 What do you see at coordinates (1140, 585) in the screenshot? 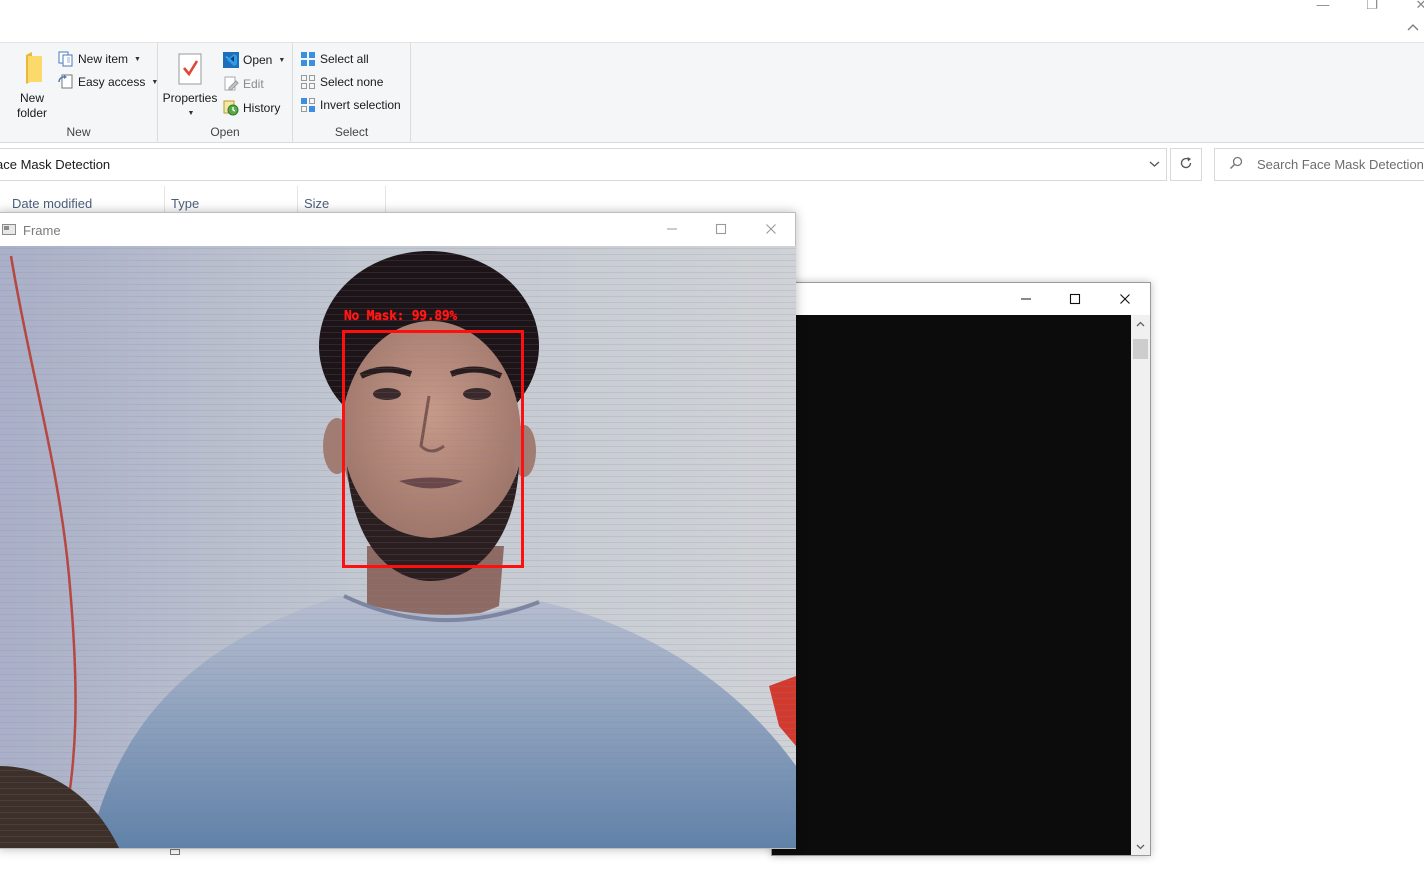
I see `console-scrollbar` at bounding box center [1140, 585].